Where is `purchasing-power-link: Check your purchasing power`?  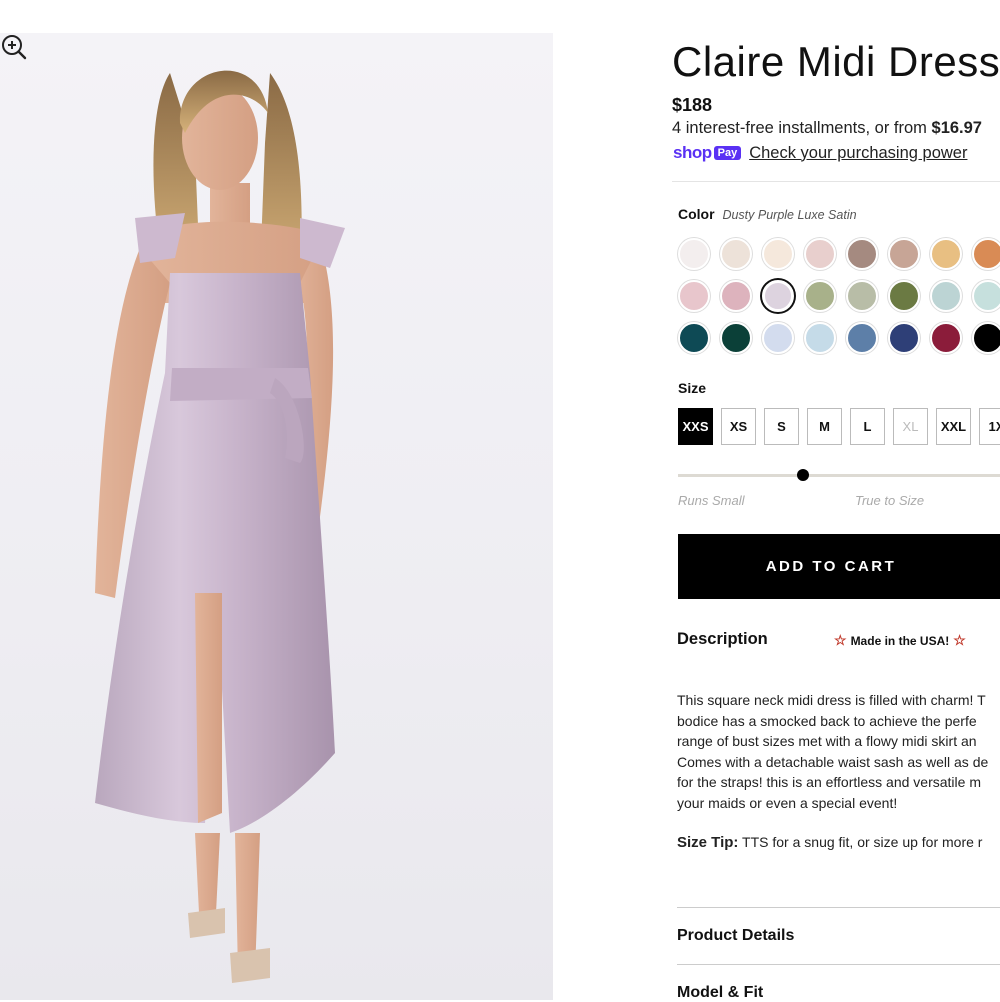 purchasing-power-link: Check your purchasing power is located at coordinates (858, 153).